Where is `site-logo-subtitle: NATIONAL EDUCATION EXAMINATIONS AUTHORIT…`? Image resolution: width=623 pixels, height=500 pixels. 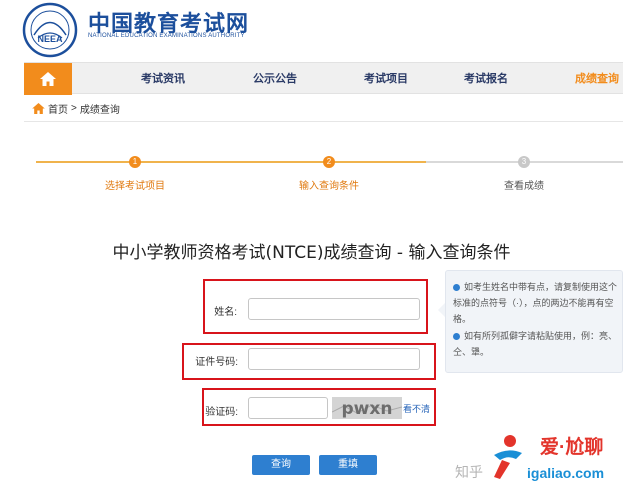
site-logo-subtitle: NATIONAL EDUCATION EXAMINATIONS AUTHORIT… is located at coordinates (166, 36).